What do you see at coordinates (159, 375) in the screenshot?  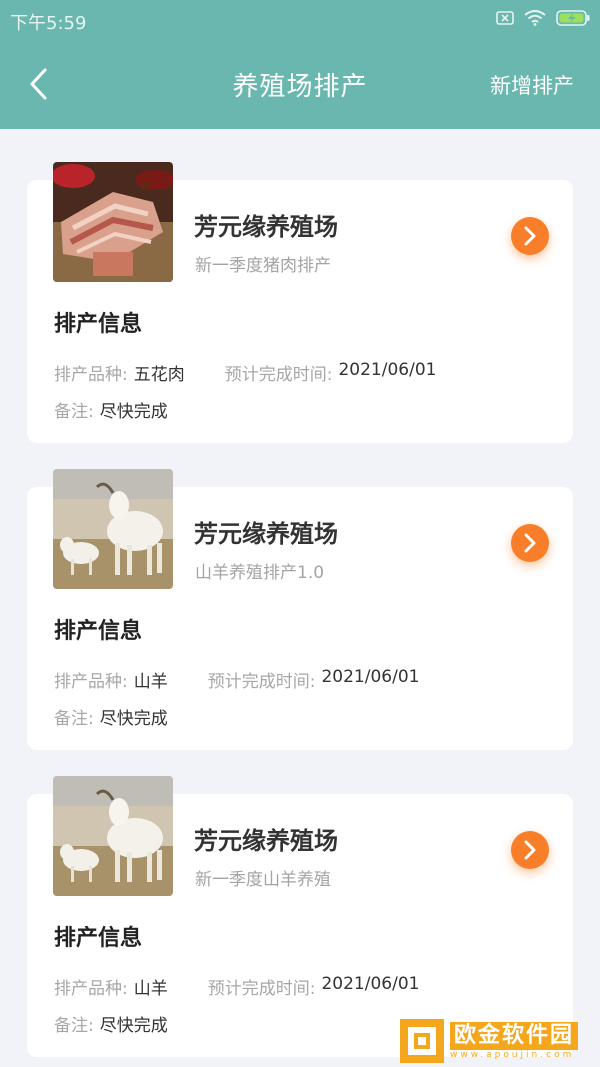 I see `variety-value: 五花肉` at bounding box center [159, 375].